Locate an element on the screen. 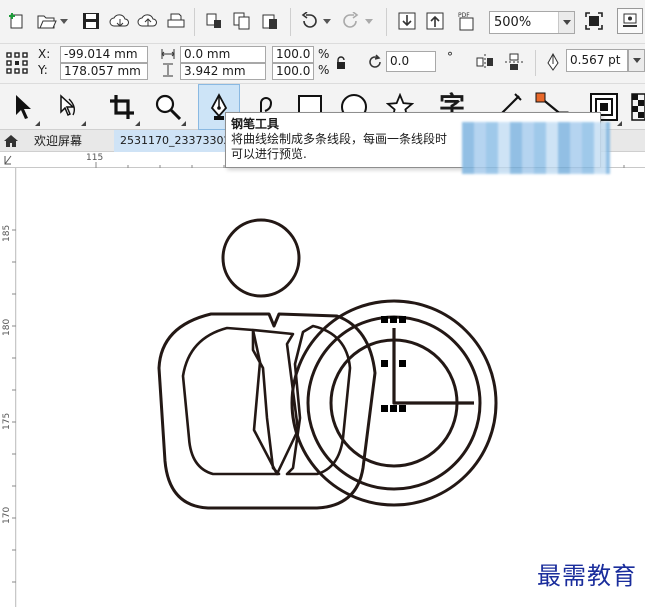  export-icon is located at coordinates (435, 21).